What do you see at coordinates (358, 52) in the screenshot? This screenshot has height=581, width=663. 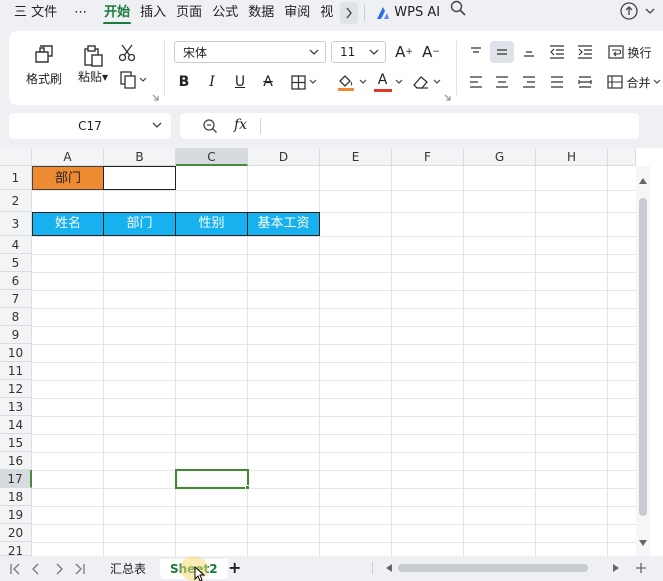 I see `font-size-select: 11` at bounding box center [358, 52].